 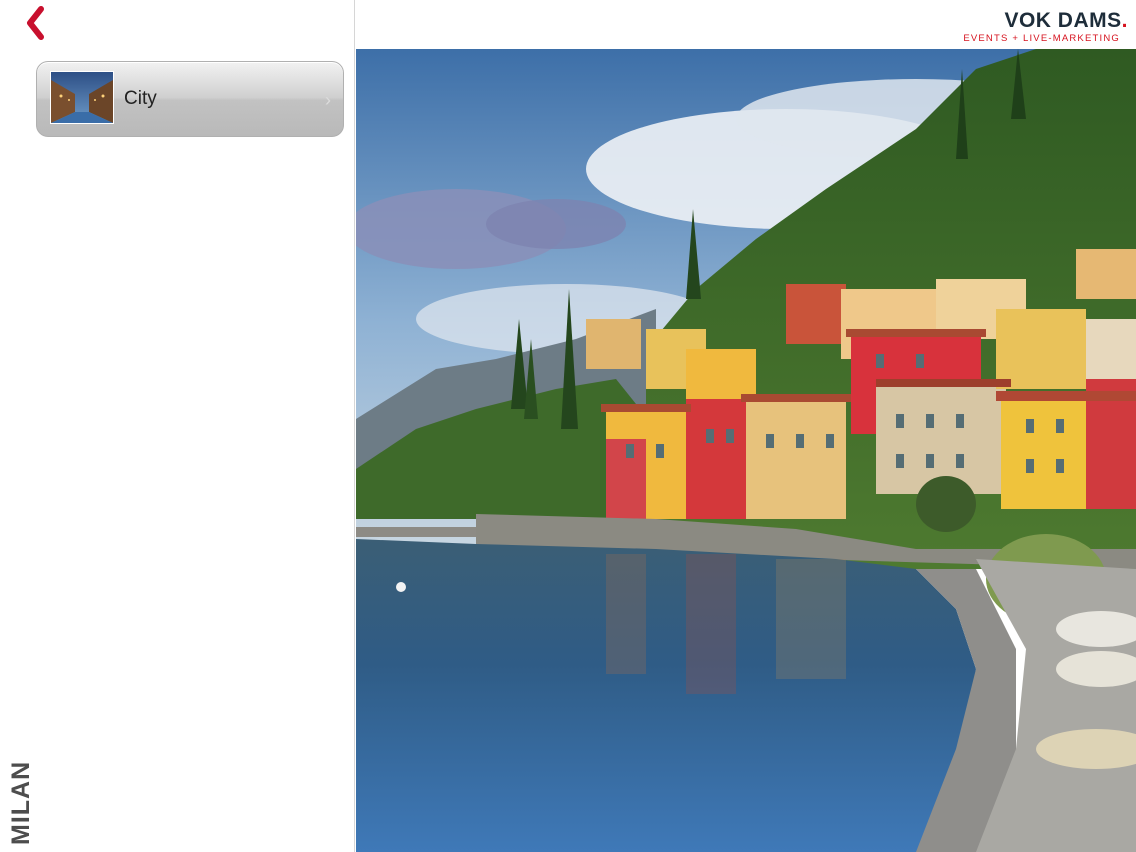 I want to click on brand-logo: VOK DAMS. EVENTS + LIVE-MARKETING, so click(x=1045, y=27).